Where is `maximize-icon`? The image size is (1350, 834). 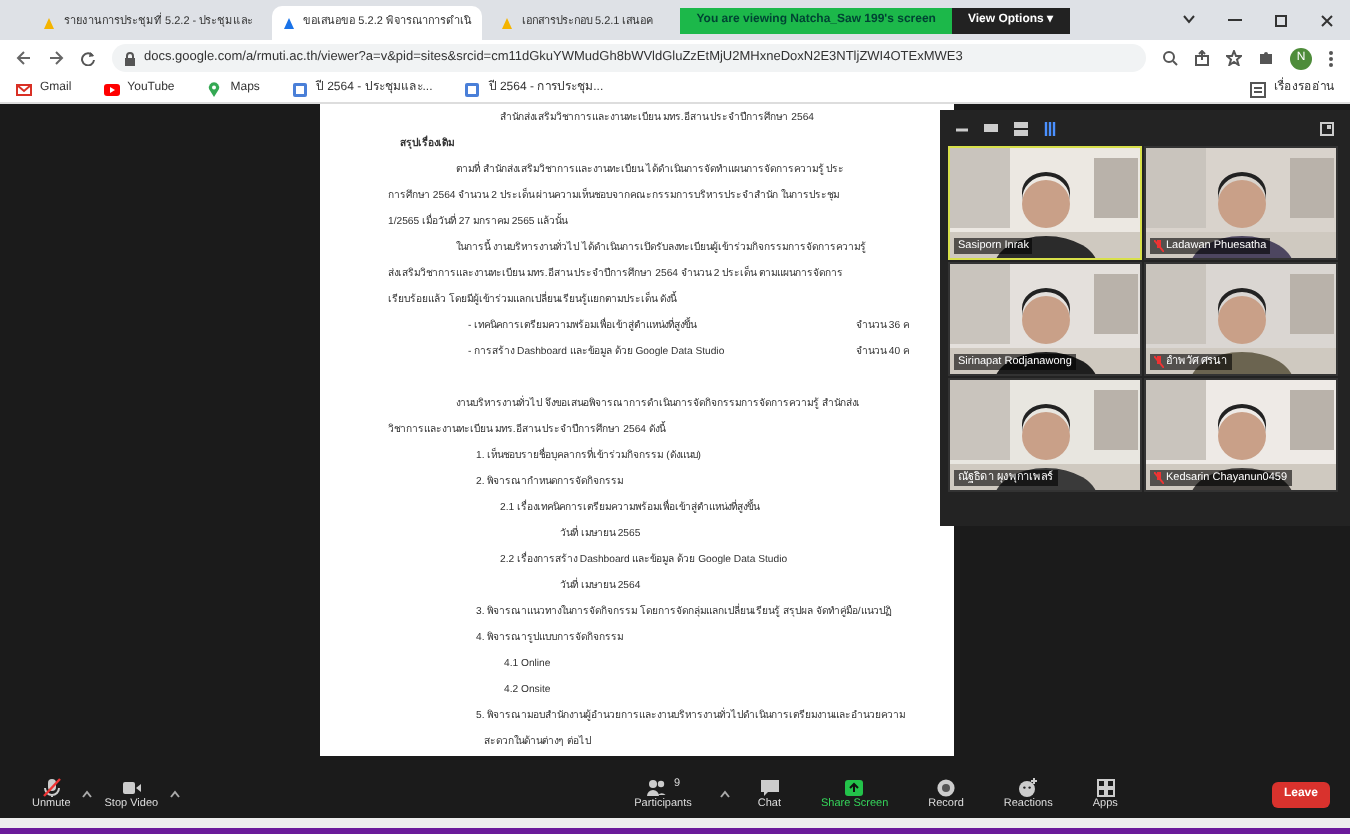
maximize-icon is located at coordinates (1281, 20).